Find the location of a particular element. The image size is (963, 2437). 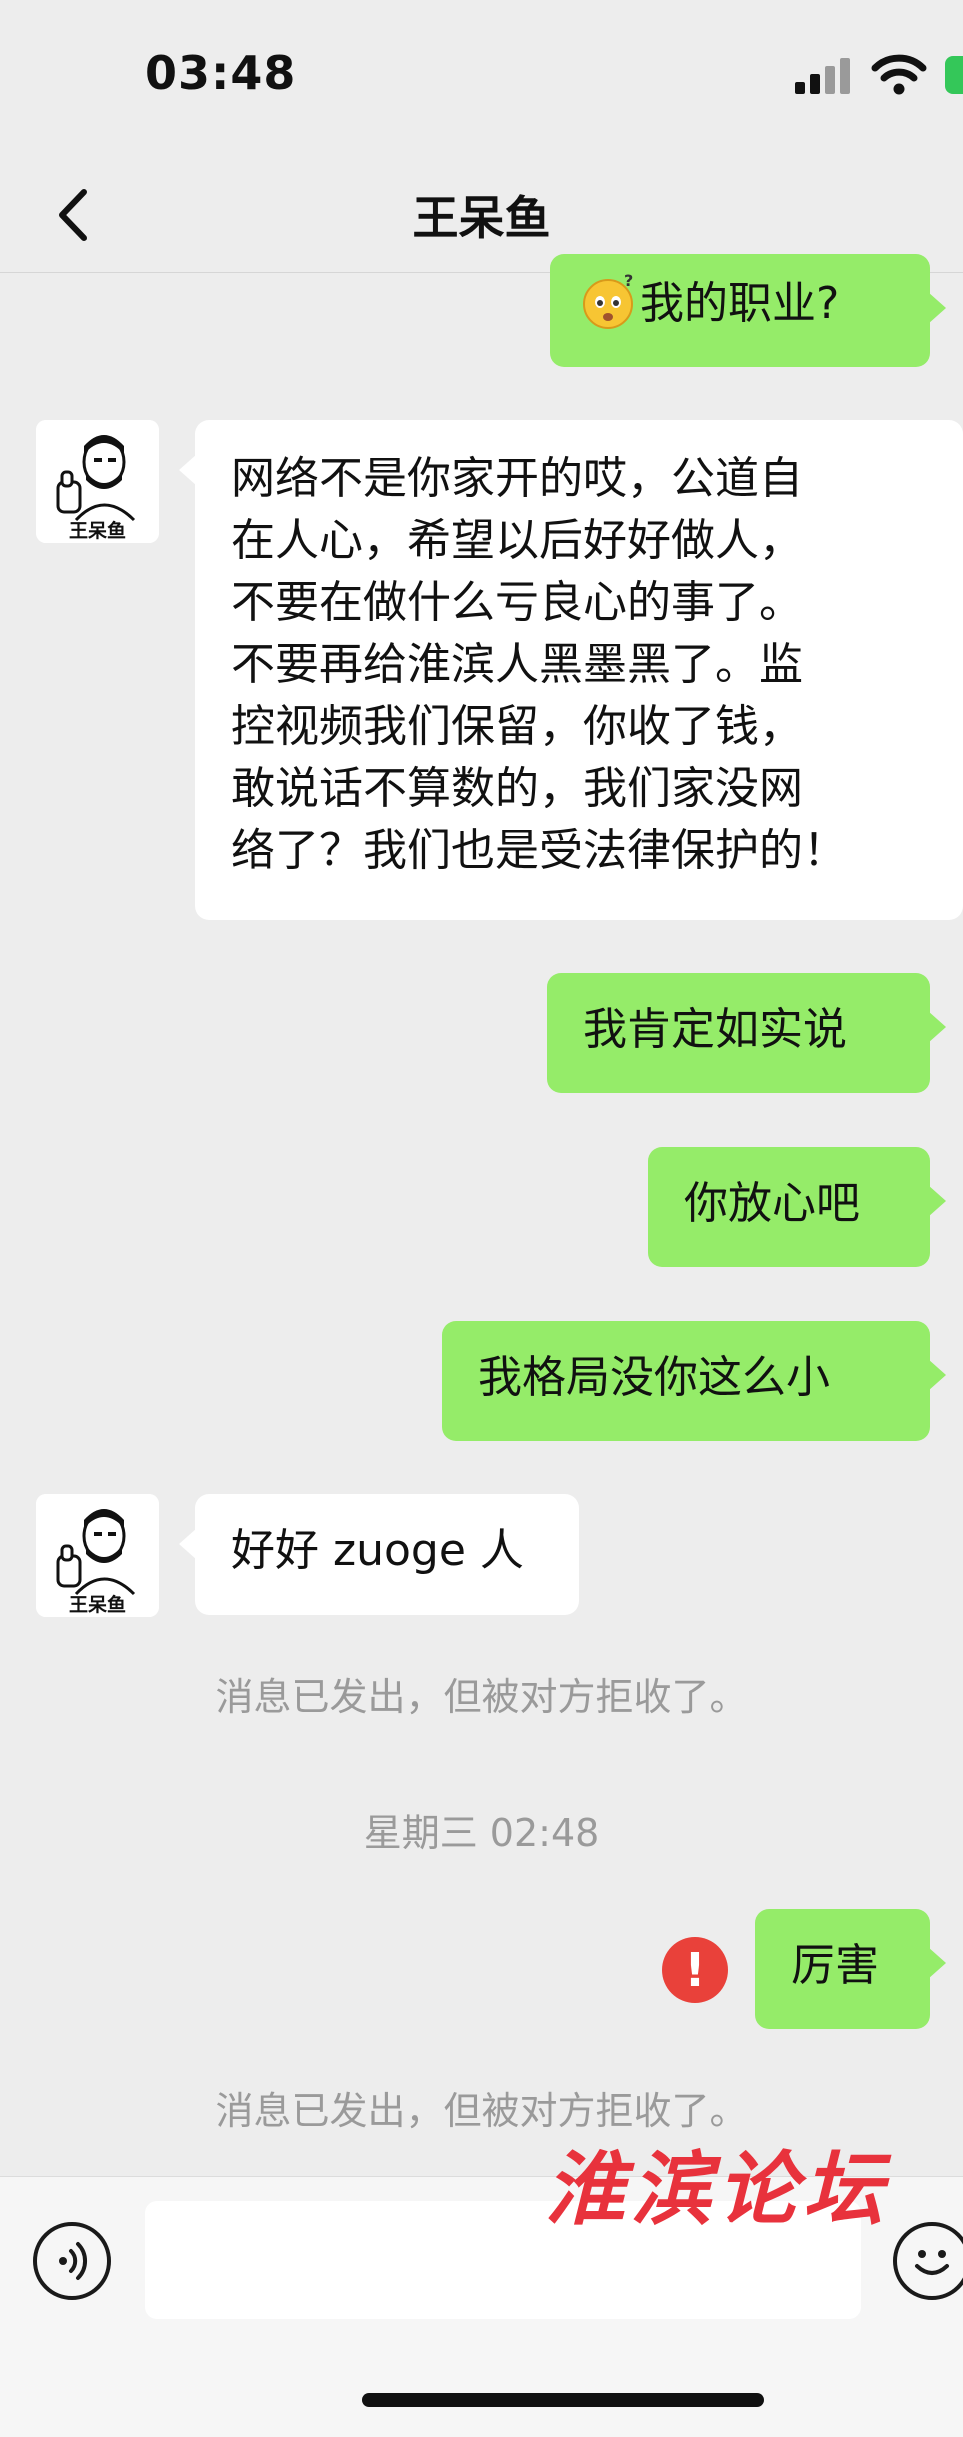

message-line: 敢说话不算数的，我们家没网 is located at coordinates (517, 788).